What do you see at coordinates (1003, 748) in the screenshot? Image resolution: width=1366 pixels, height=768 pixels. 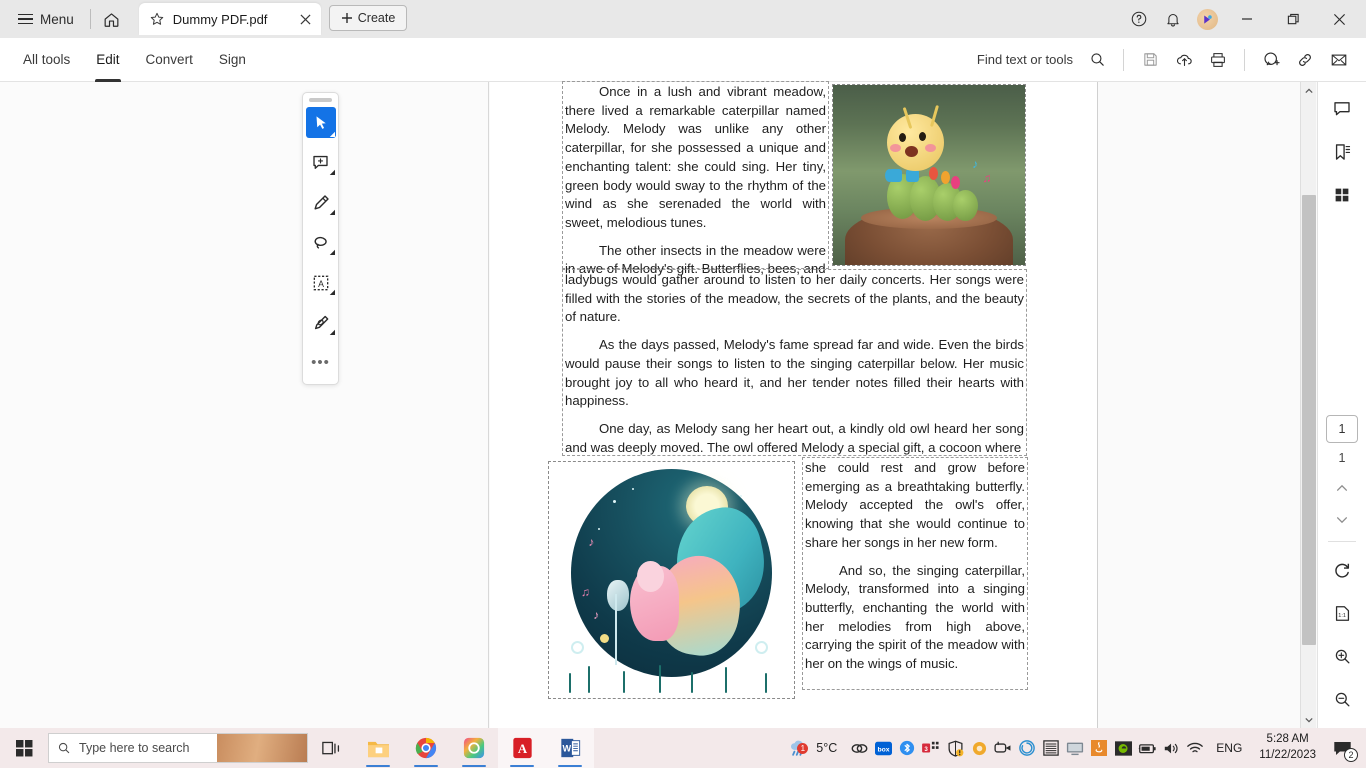 I see `camera-tray-icon` at bounding box center [1003, 748].